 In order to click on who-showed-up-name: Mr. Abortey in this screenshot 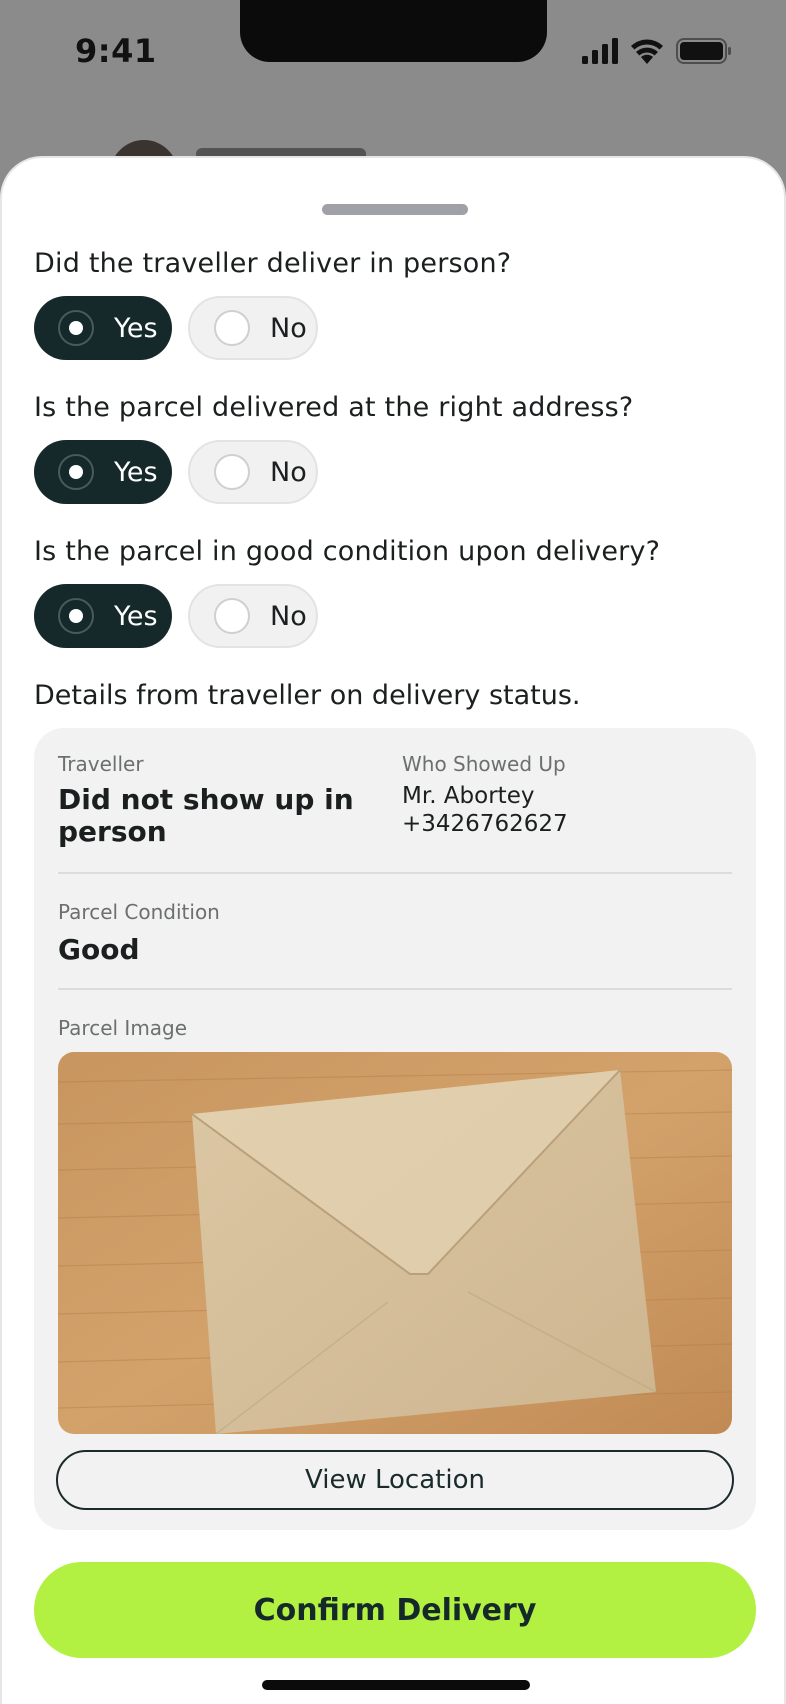, I will do `click(468, 796)`.